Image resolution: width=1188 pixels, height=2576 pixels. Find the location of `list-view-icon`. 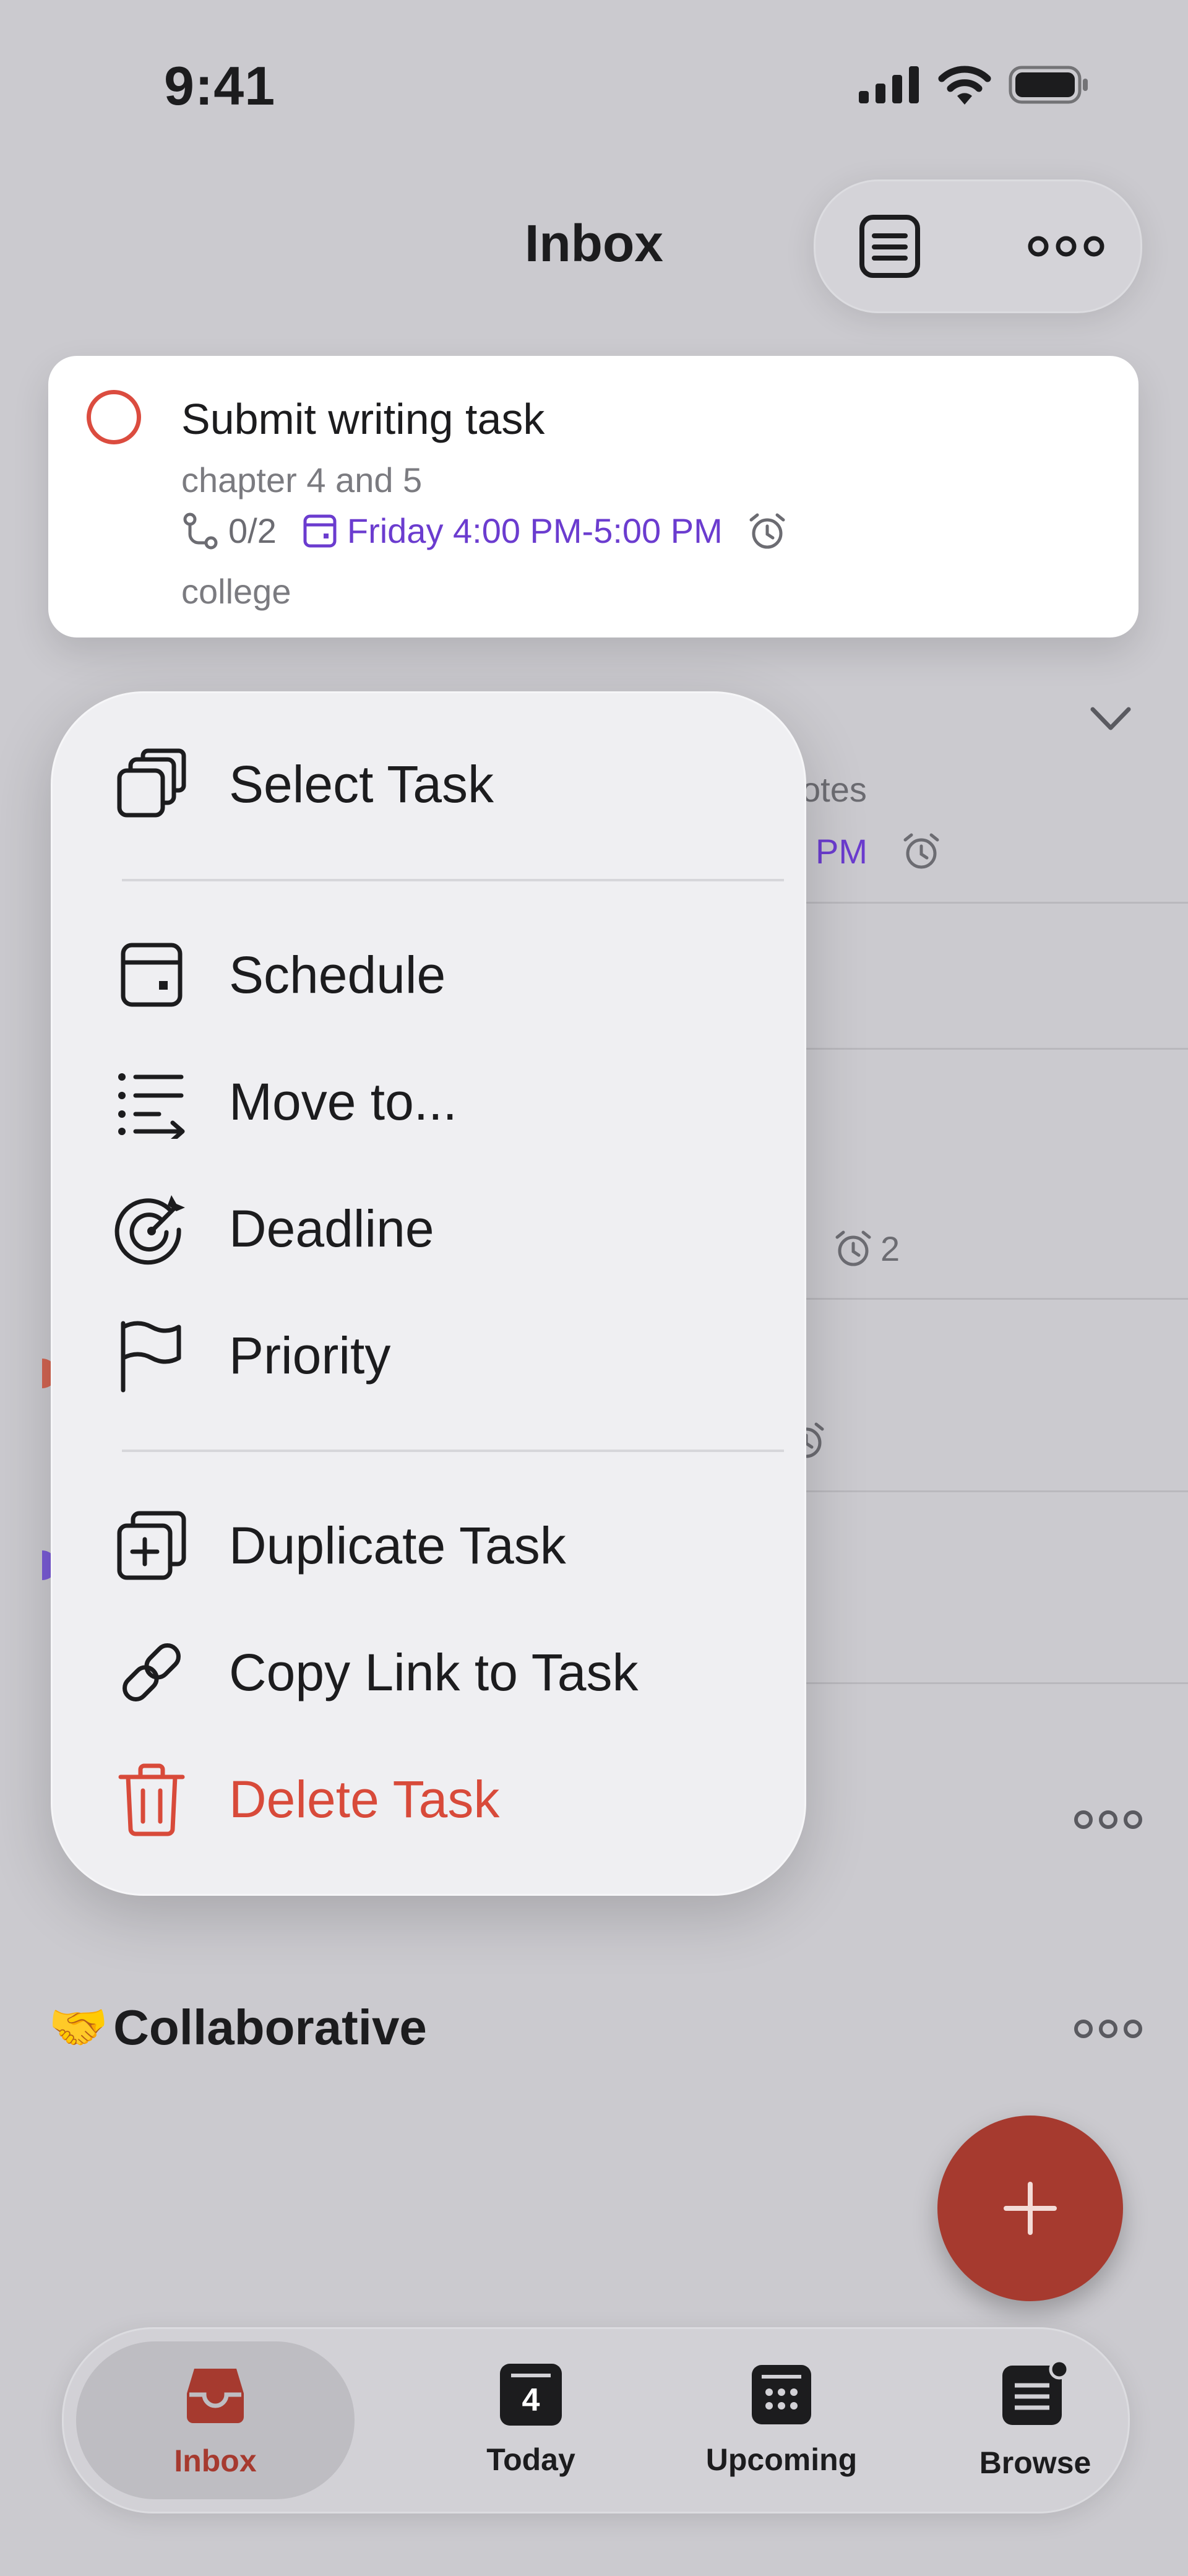

list-view-icon is located at coordinates (889, 246).